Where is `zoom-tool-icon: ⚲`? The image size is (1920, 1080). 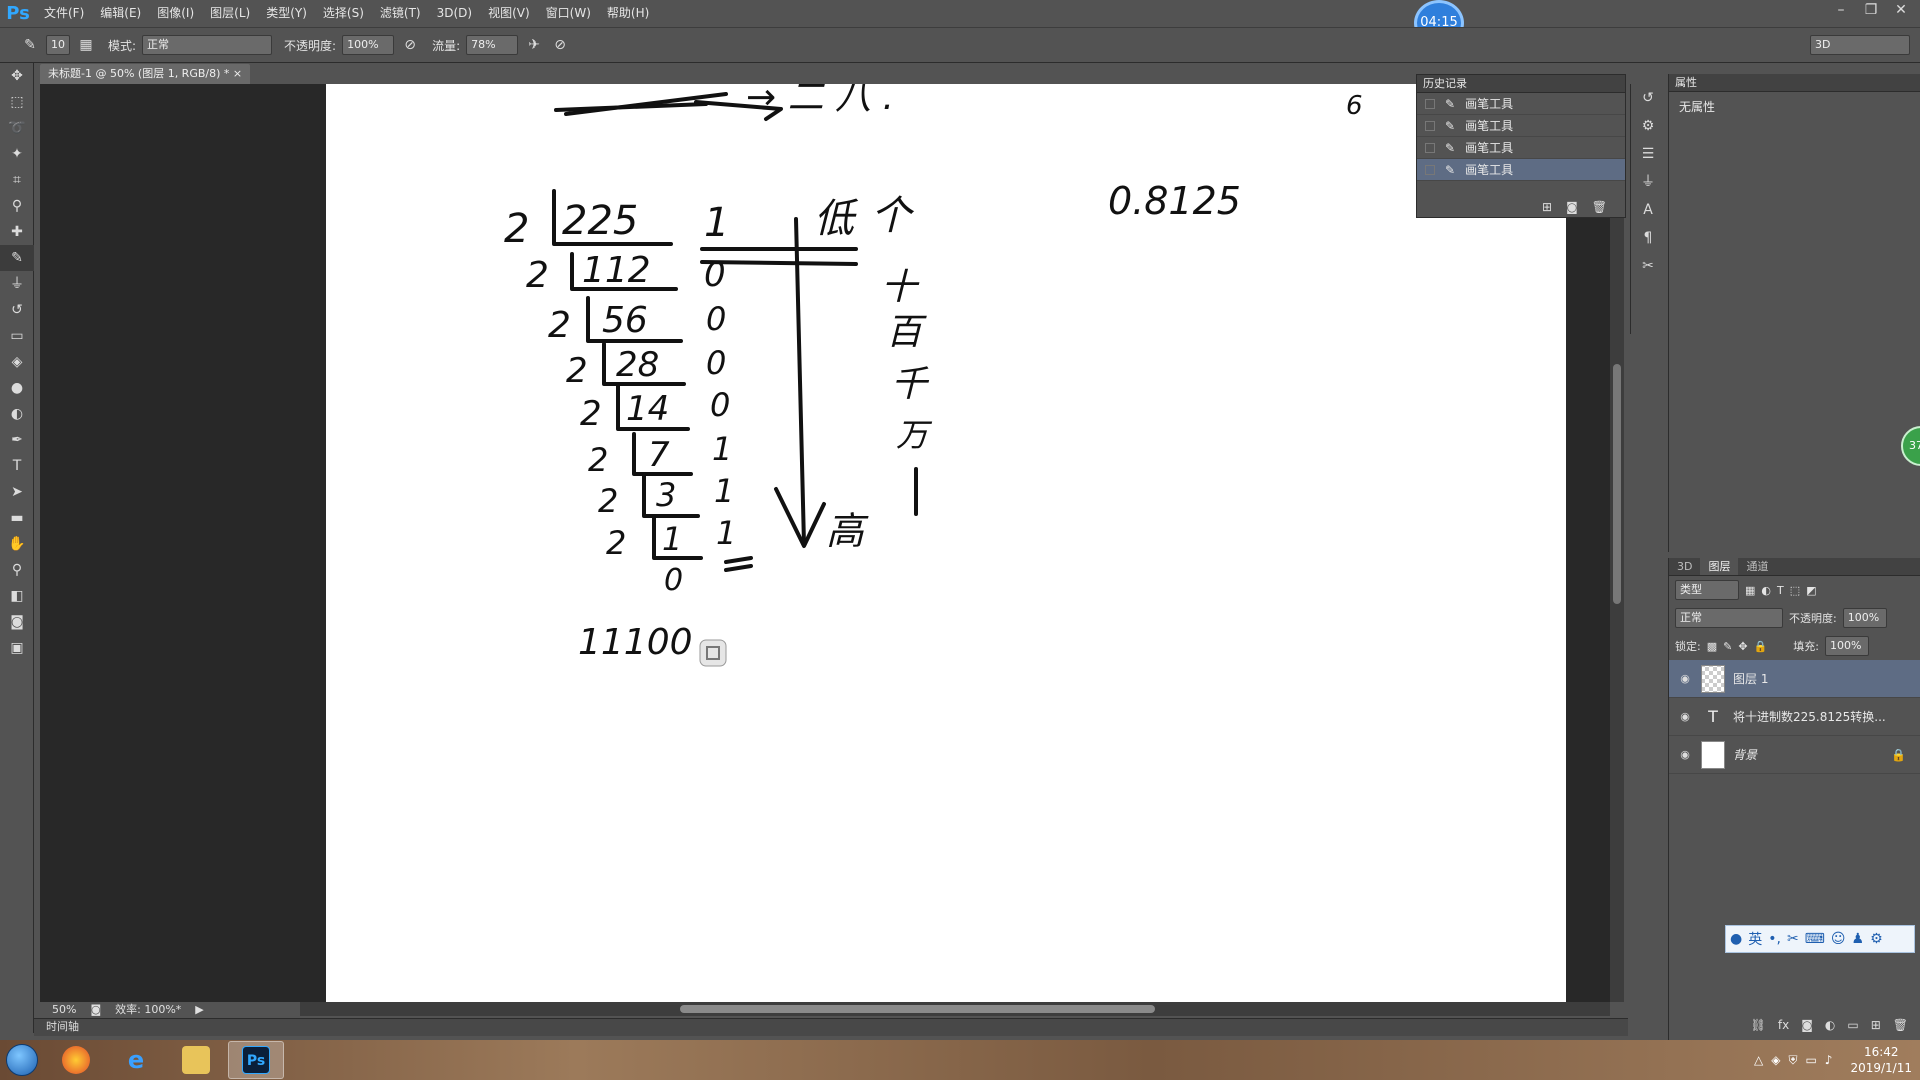
zoom-tool-icon: ⚲ is located at coordinates (17, 570).